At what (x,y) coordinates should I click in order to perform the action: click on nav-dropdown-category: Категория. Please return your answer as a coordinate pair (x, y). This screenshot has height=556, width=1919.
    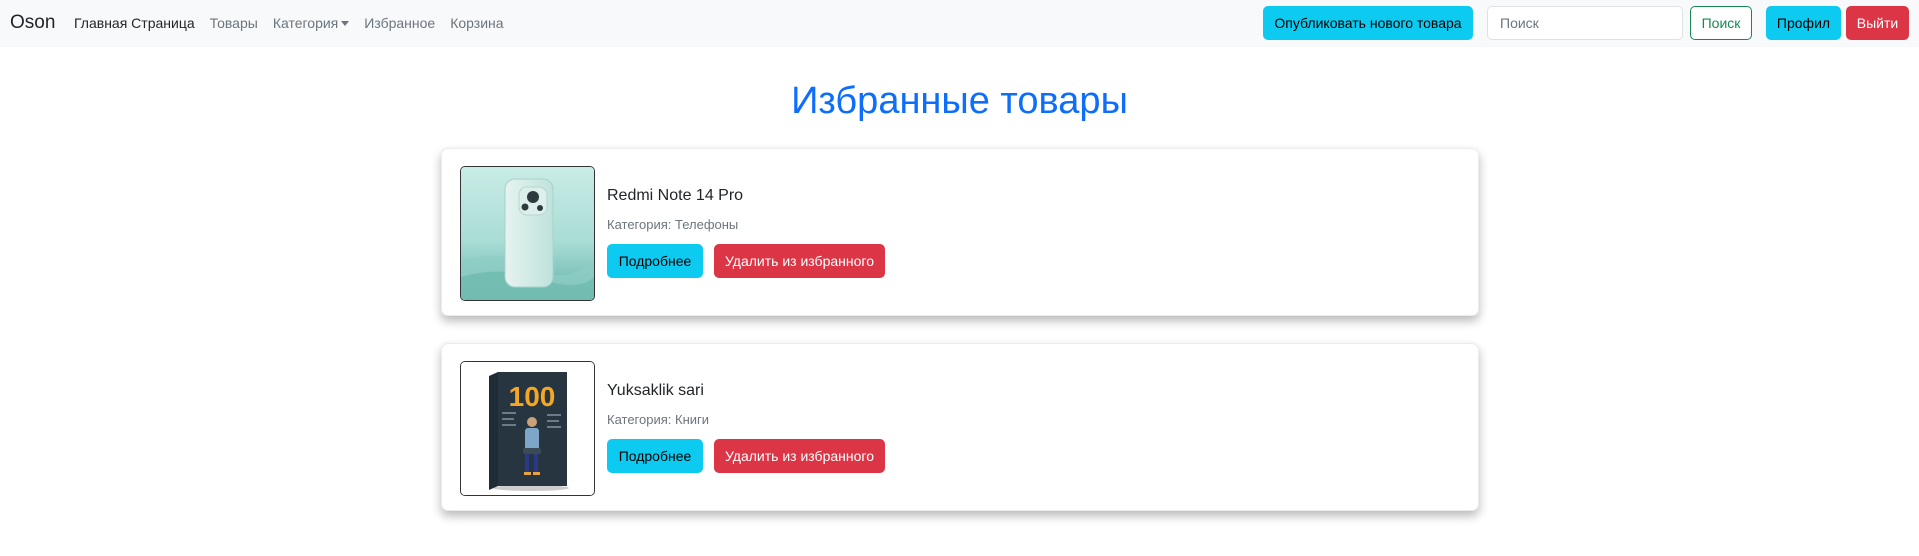
    Looking at the image, I should click on (311, 23).